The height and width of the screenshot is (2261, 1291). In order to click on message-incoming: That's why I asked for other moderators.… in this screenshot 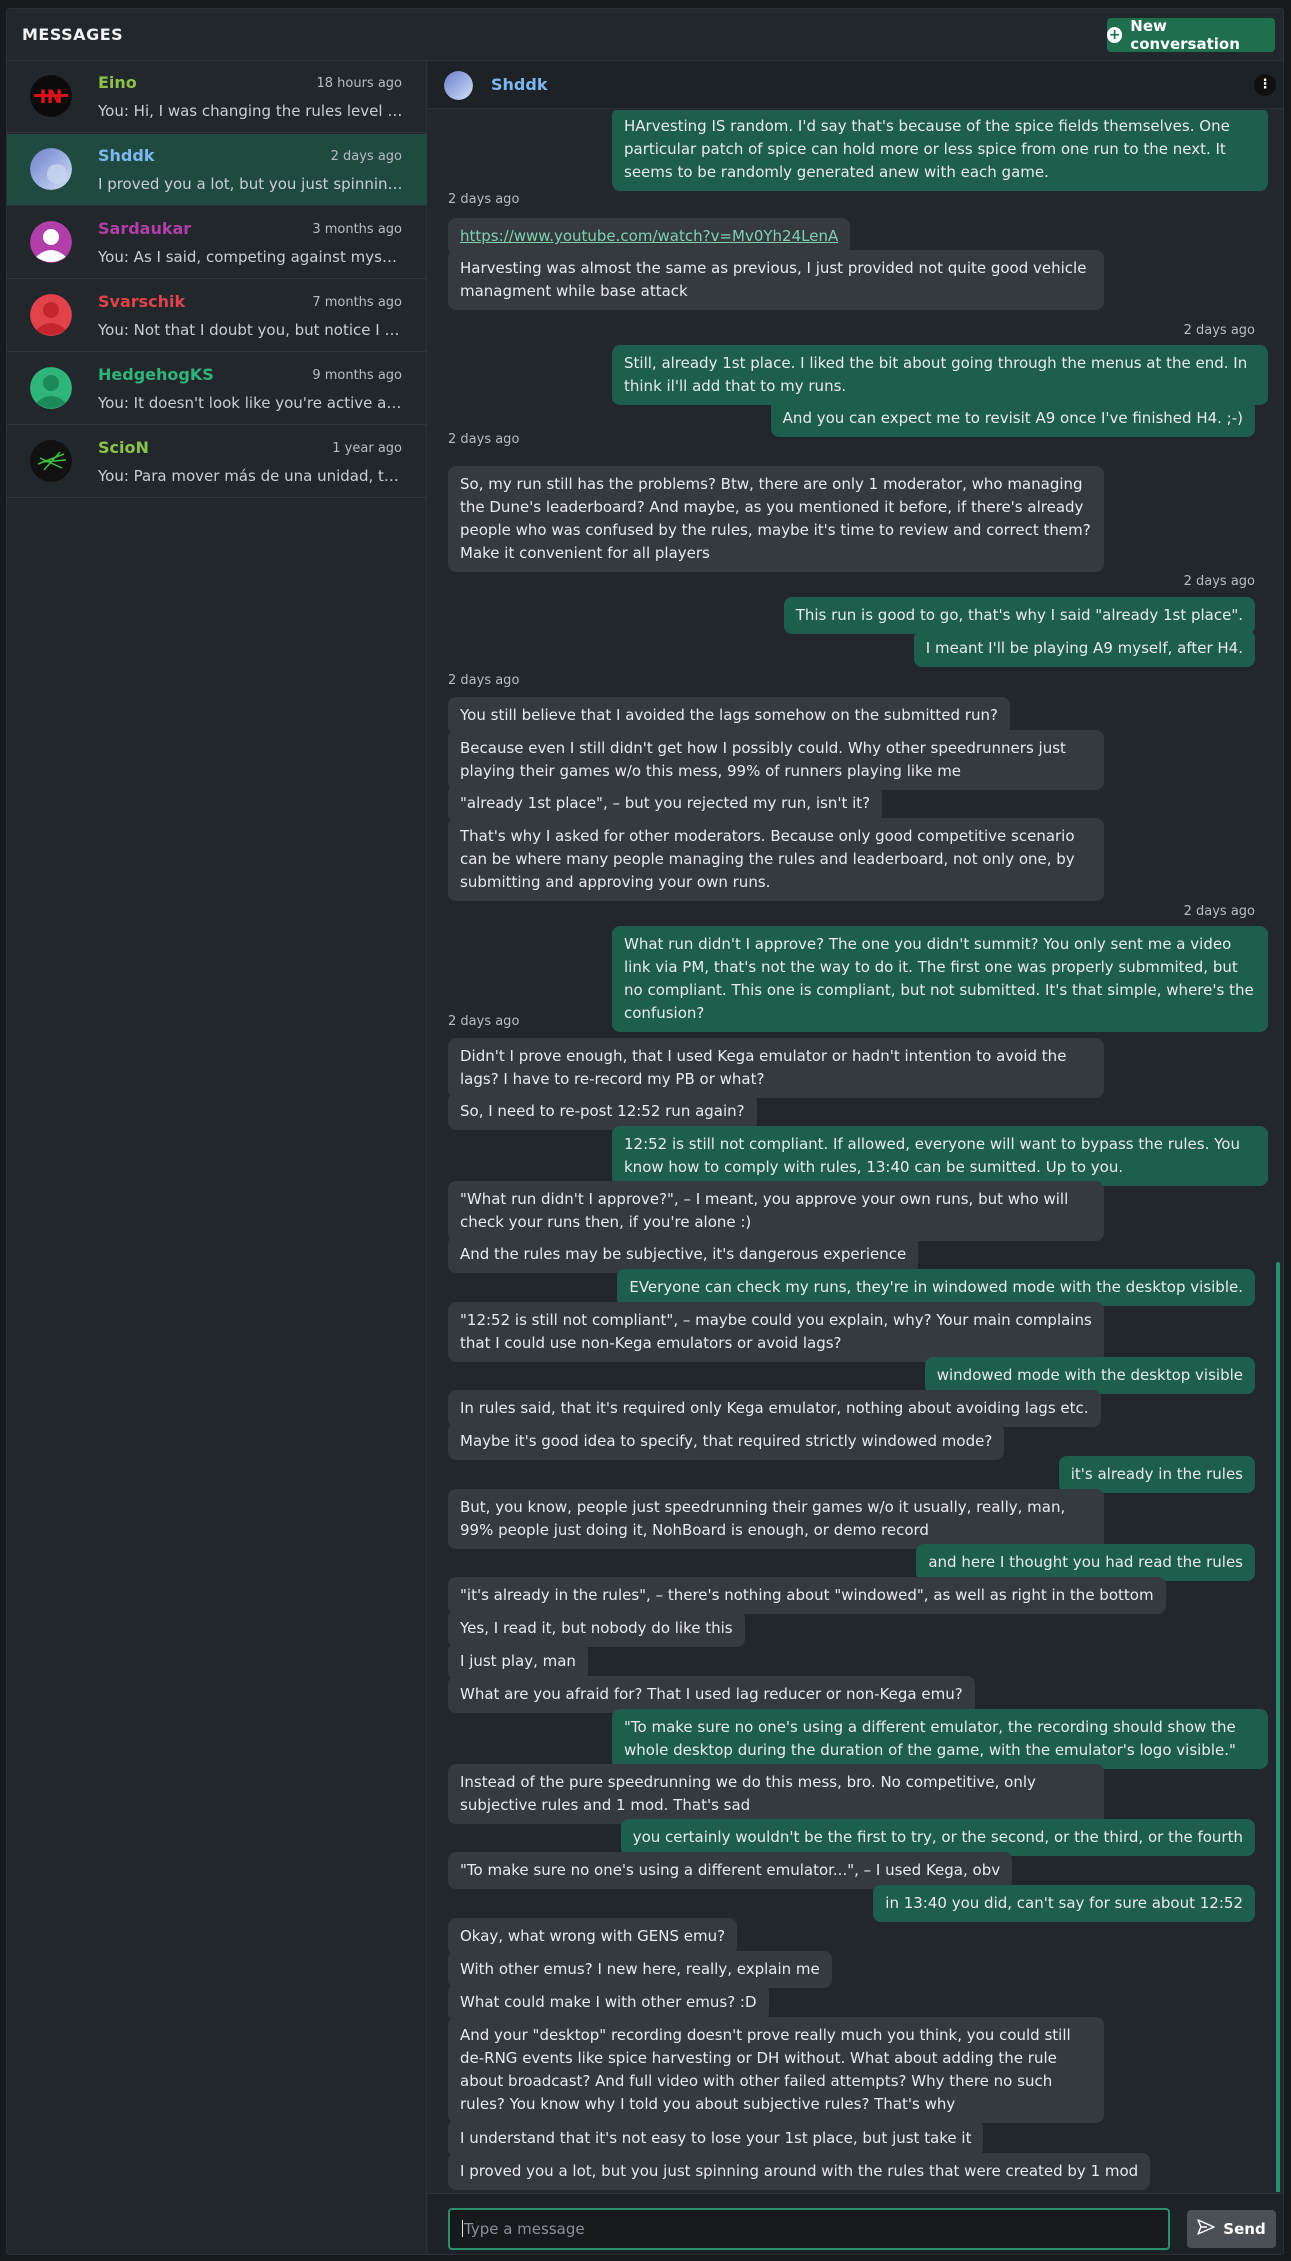, I will do `click(776, 859)`.